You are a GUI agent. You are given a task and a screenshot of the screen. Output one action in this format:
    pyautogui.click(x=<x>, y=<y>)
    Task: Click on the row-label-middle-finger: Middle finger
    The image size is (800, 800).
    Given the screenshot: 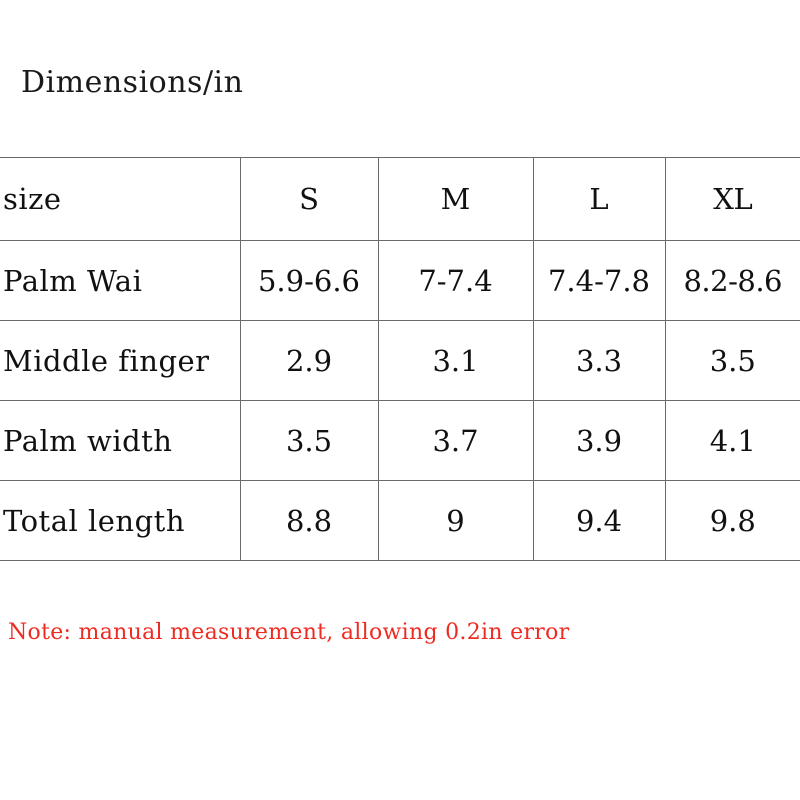 What is the action you would take?
    pyautogui.click(x=120, y=360)
    